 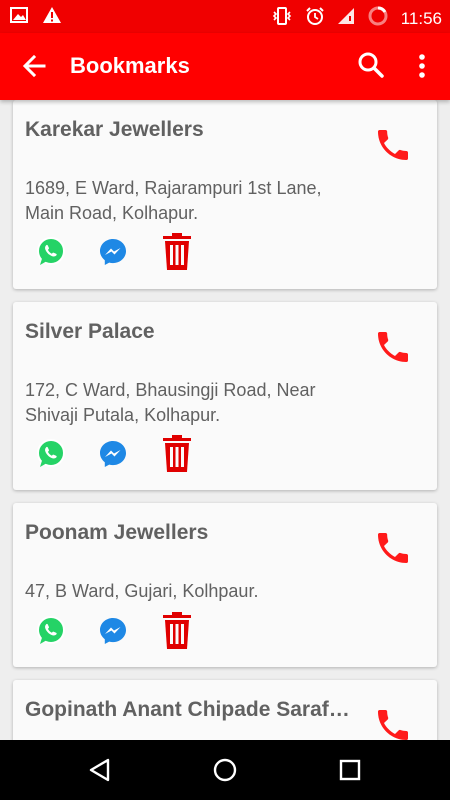 I want to click on recents-square-icon, so click(x=350, y=770).